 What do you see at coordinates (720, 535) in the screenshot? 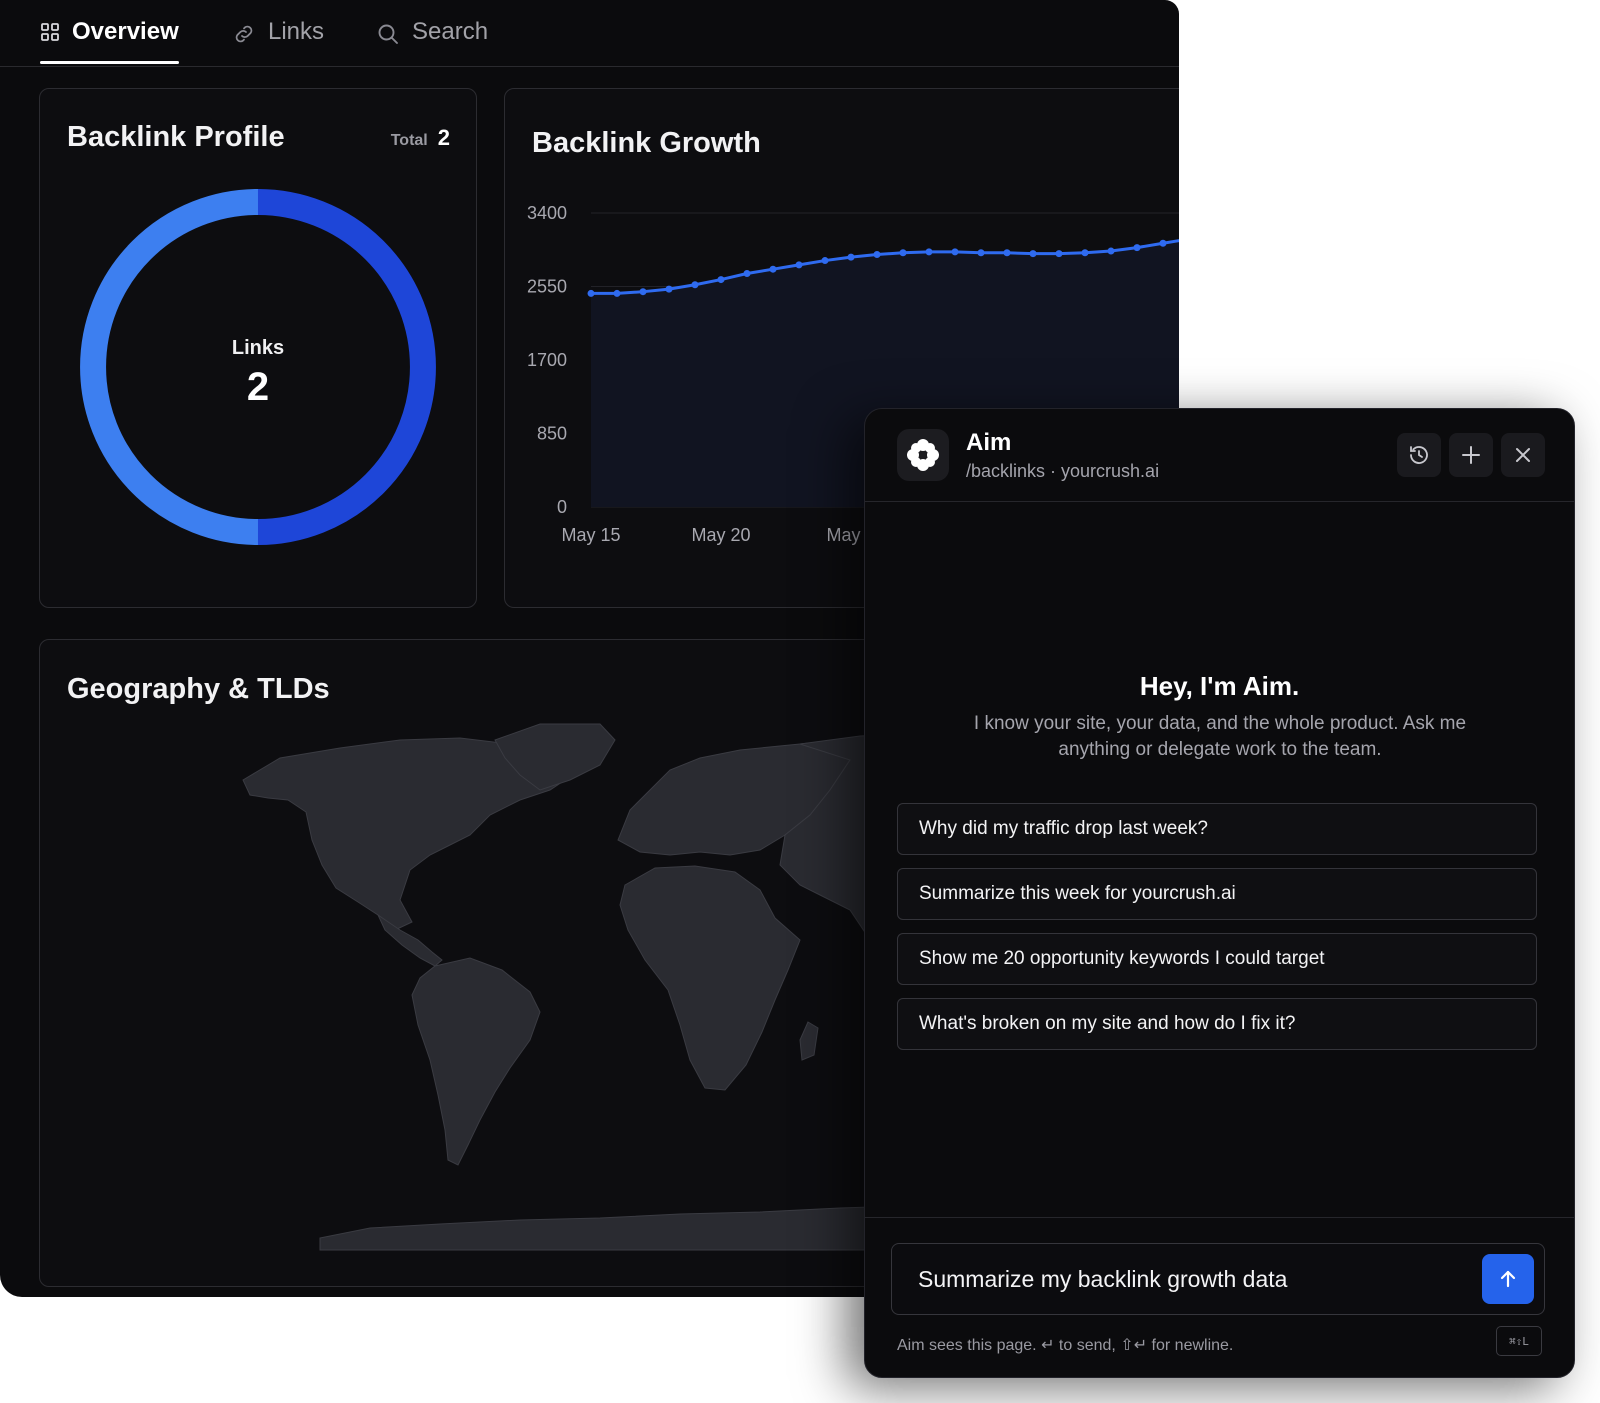
I see `x-tick-label: May 20` at bounding box center [720, 535].